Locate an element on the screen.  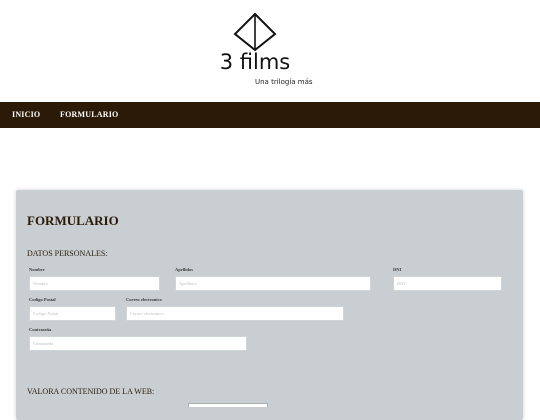
dni-label: DNI is located at coordinates (397, 269).